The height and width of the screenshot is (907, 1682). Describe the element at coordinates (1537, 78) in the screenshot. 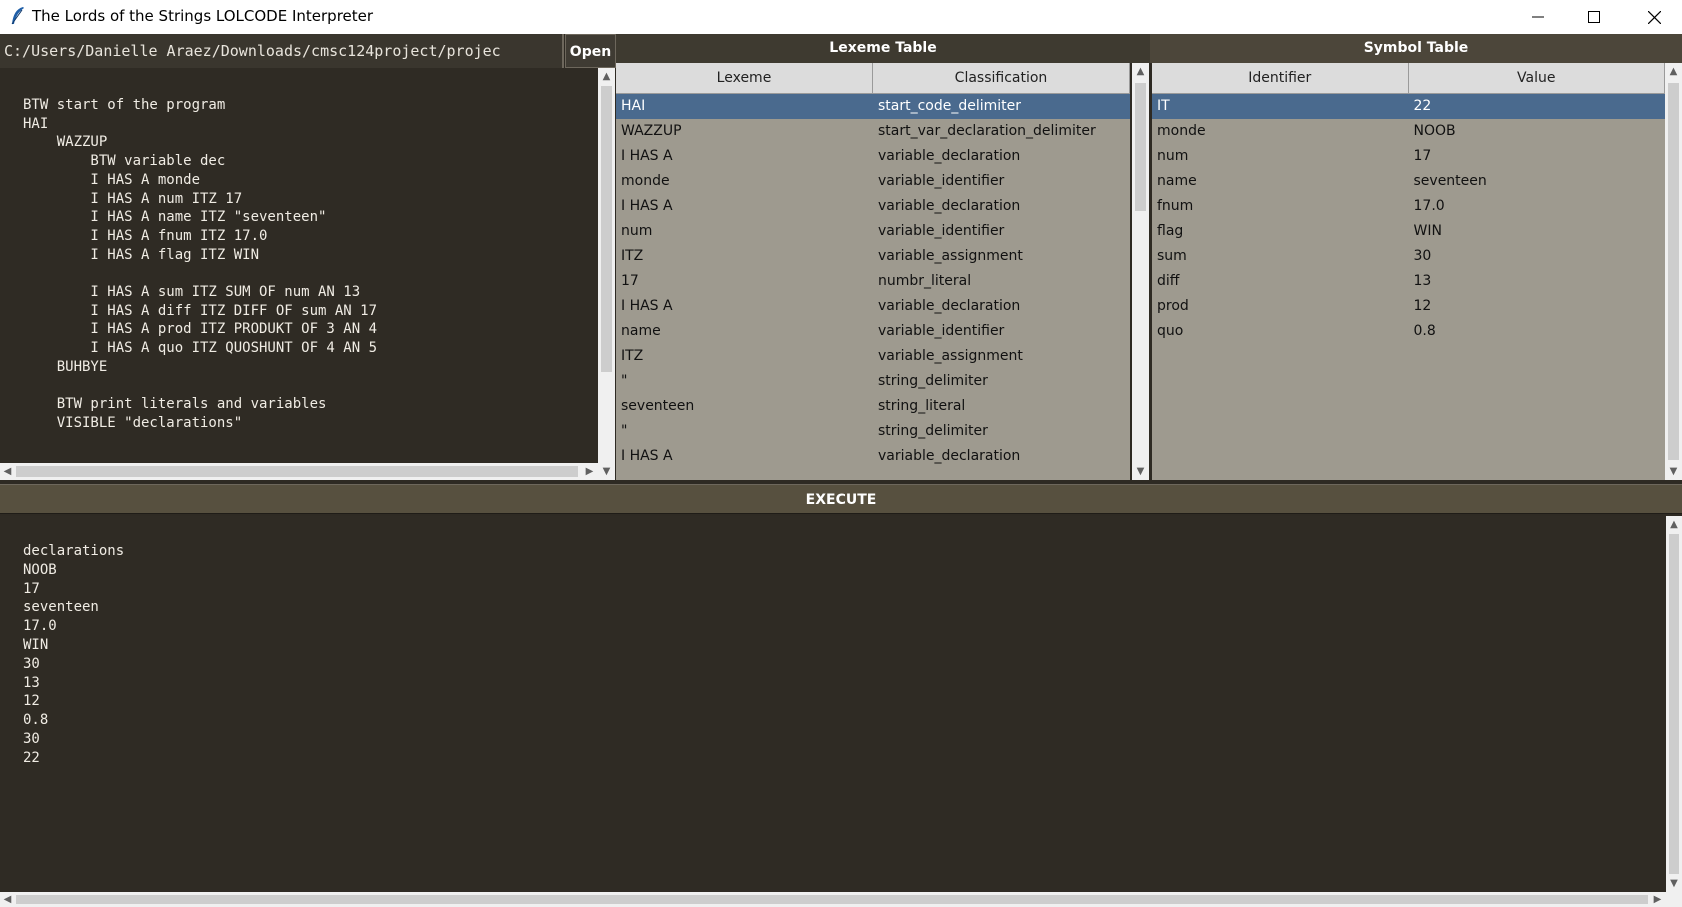

I see `column-header-value: Value` at that location.